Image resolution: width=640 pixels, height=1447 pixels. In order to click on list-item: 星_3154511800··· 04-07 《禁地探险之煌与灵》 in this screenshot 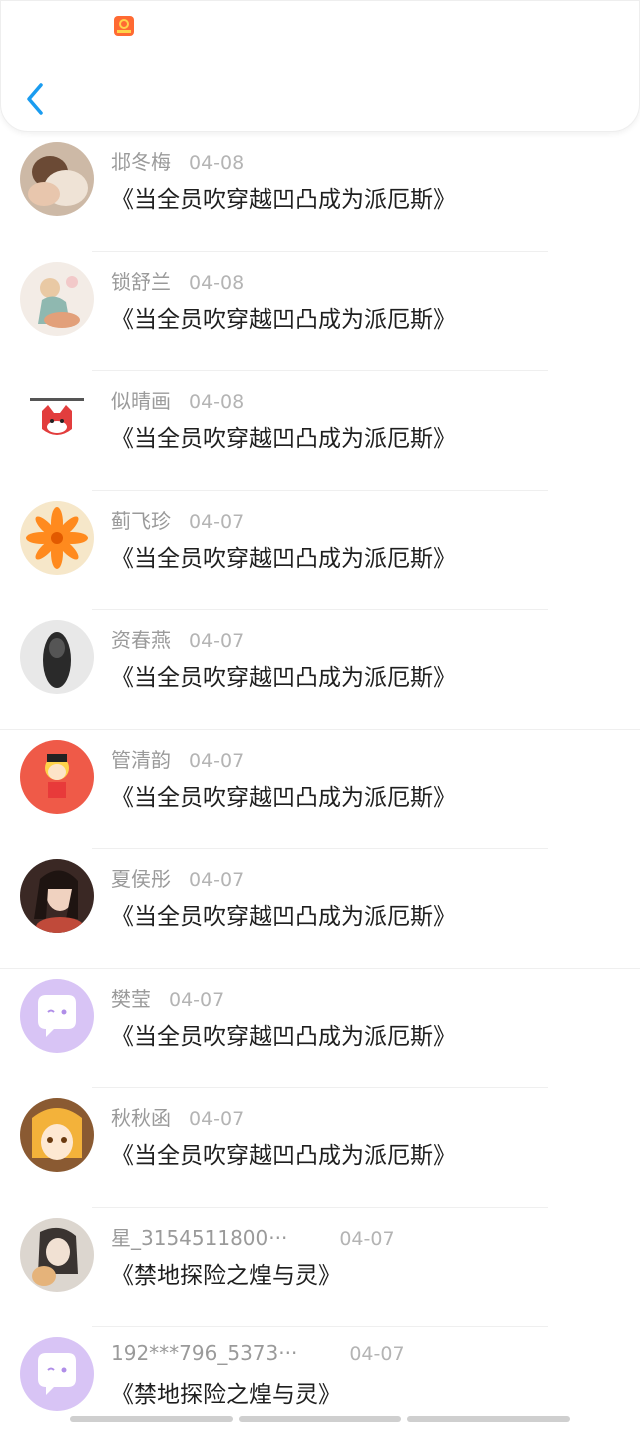, I will do `click(320, 1267)`.